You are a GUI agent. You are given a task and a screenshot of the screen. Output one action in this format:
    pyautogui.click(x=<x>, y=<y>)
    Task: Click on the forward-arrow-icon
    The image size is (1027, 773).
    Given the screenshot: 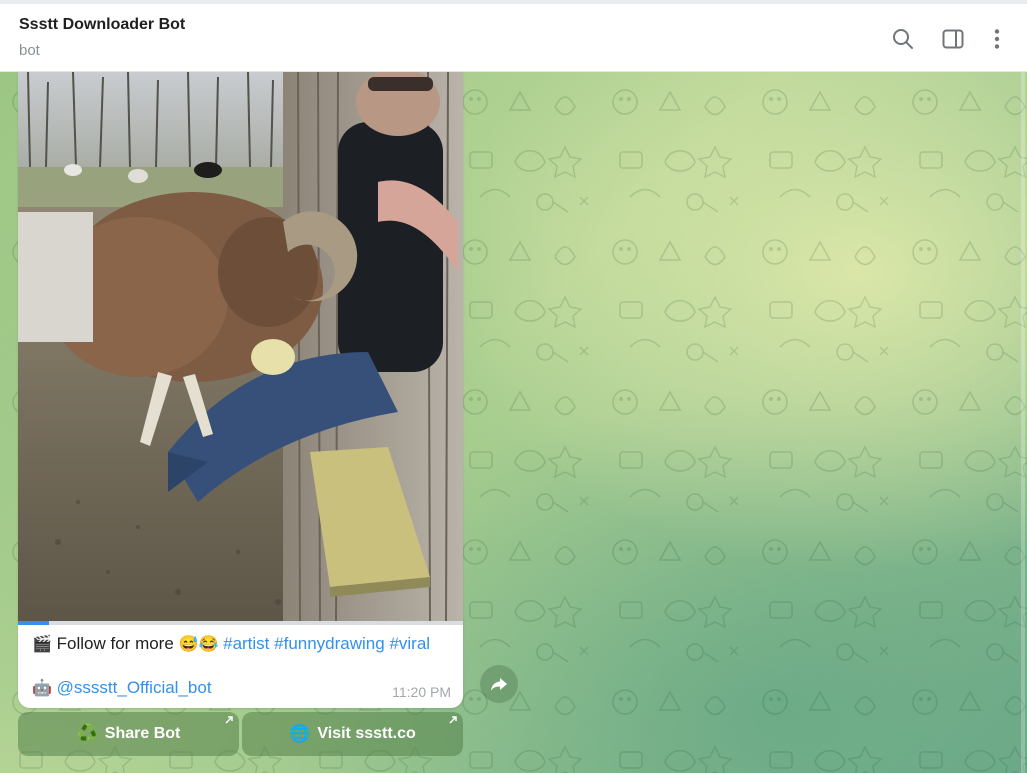 What is the action you would take?
    pyautogui.click(x=499, y=684)
    